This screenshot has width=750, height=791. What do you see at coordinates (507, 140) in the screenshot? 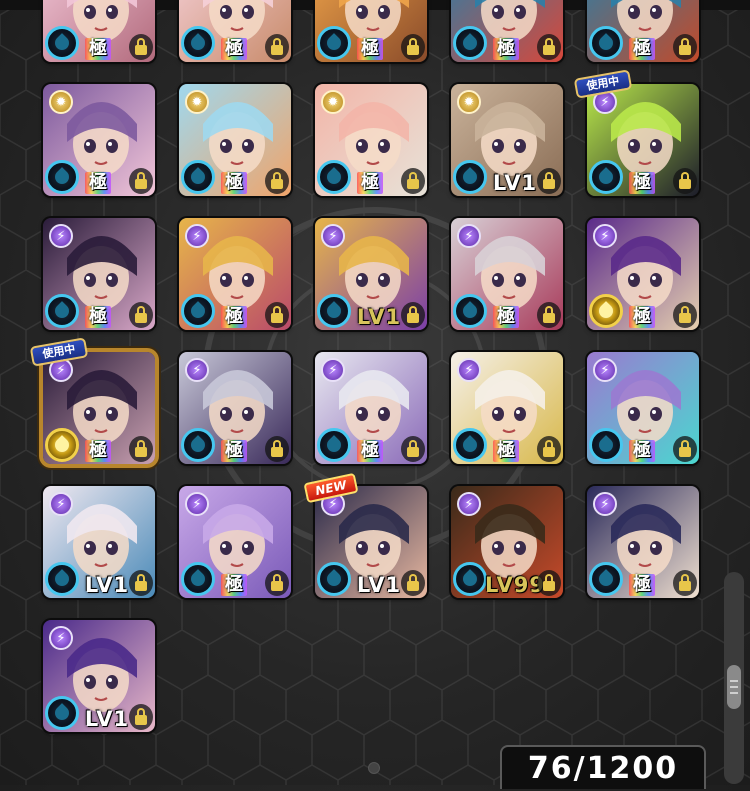
I see `monster-card: ✹ LV1` at bounding box center [507, 140].